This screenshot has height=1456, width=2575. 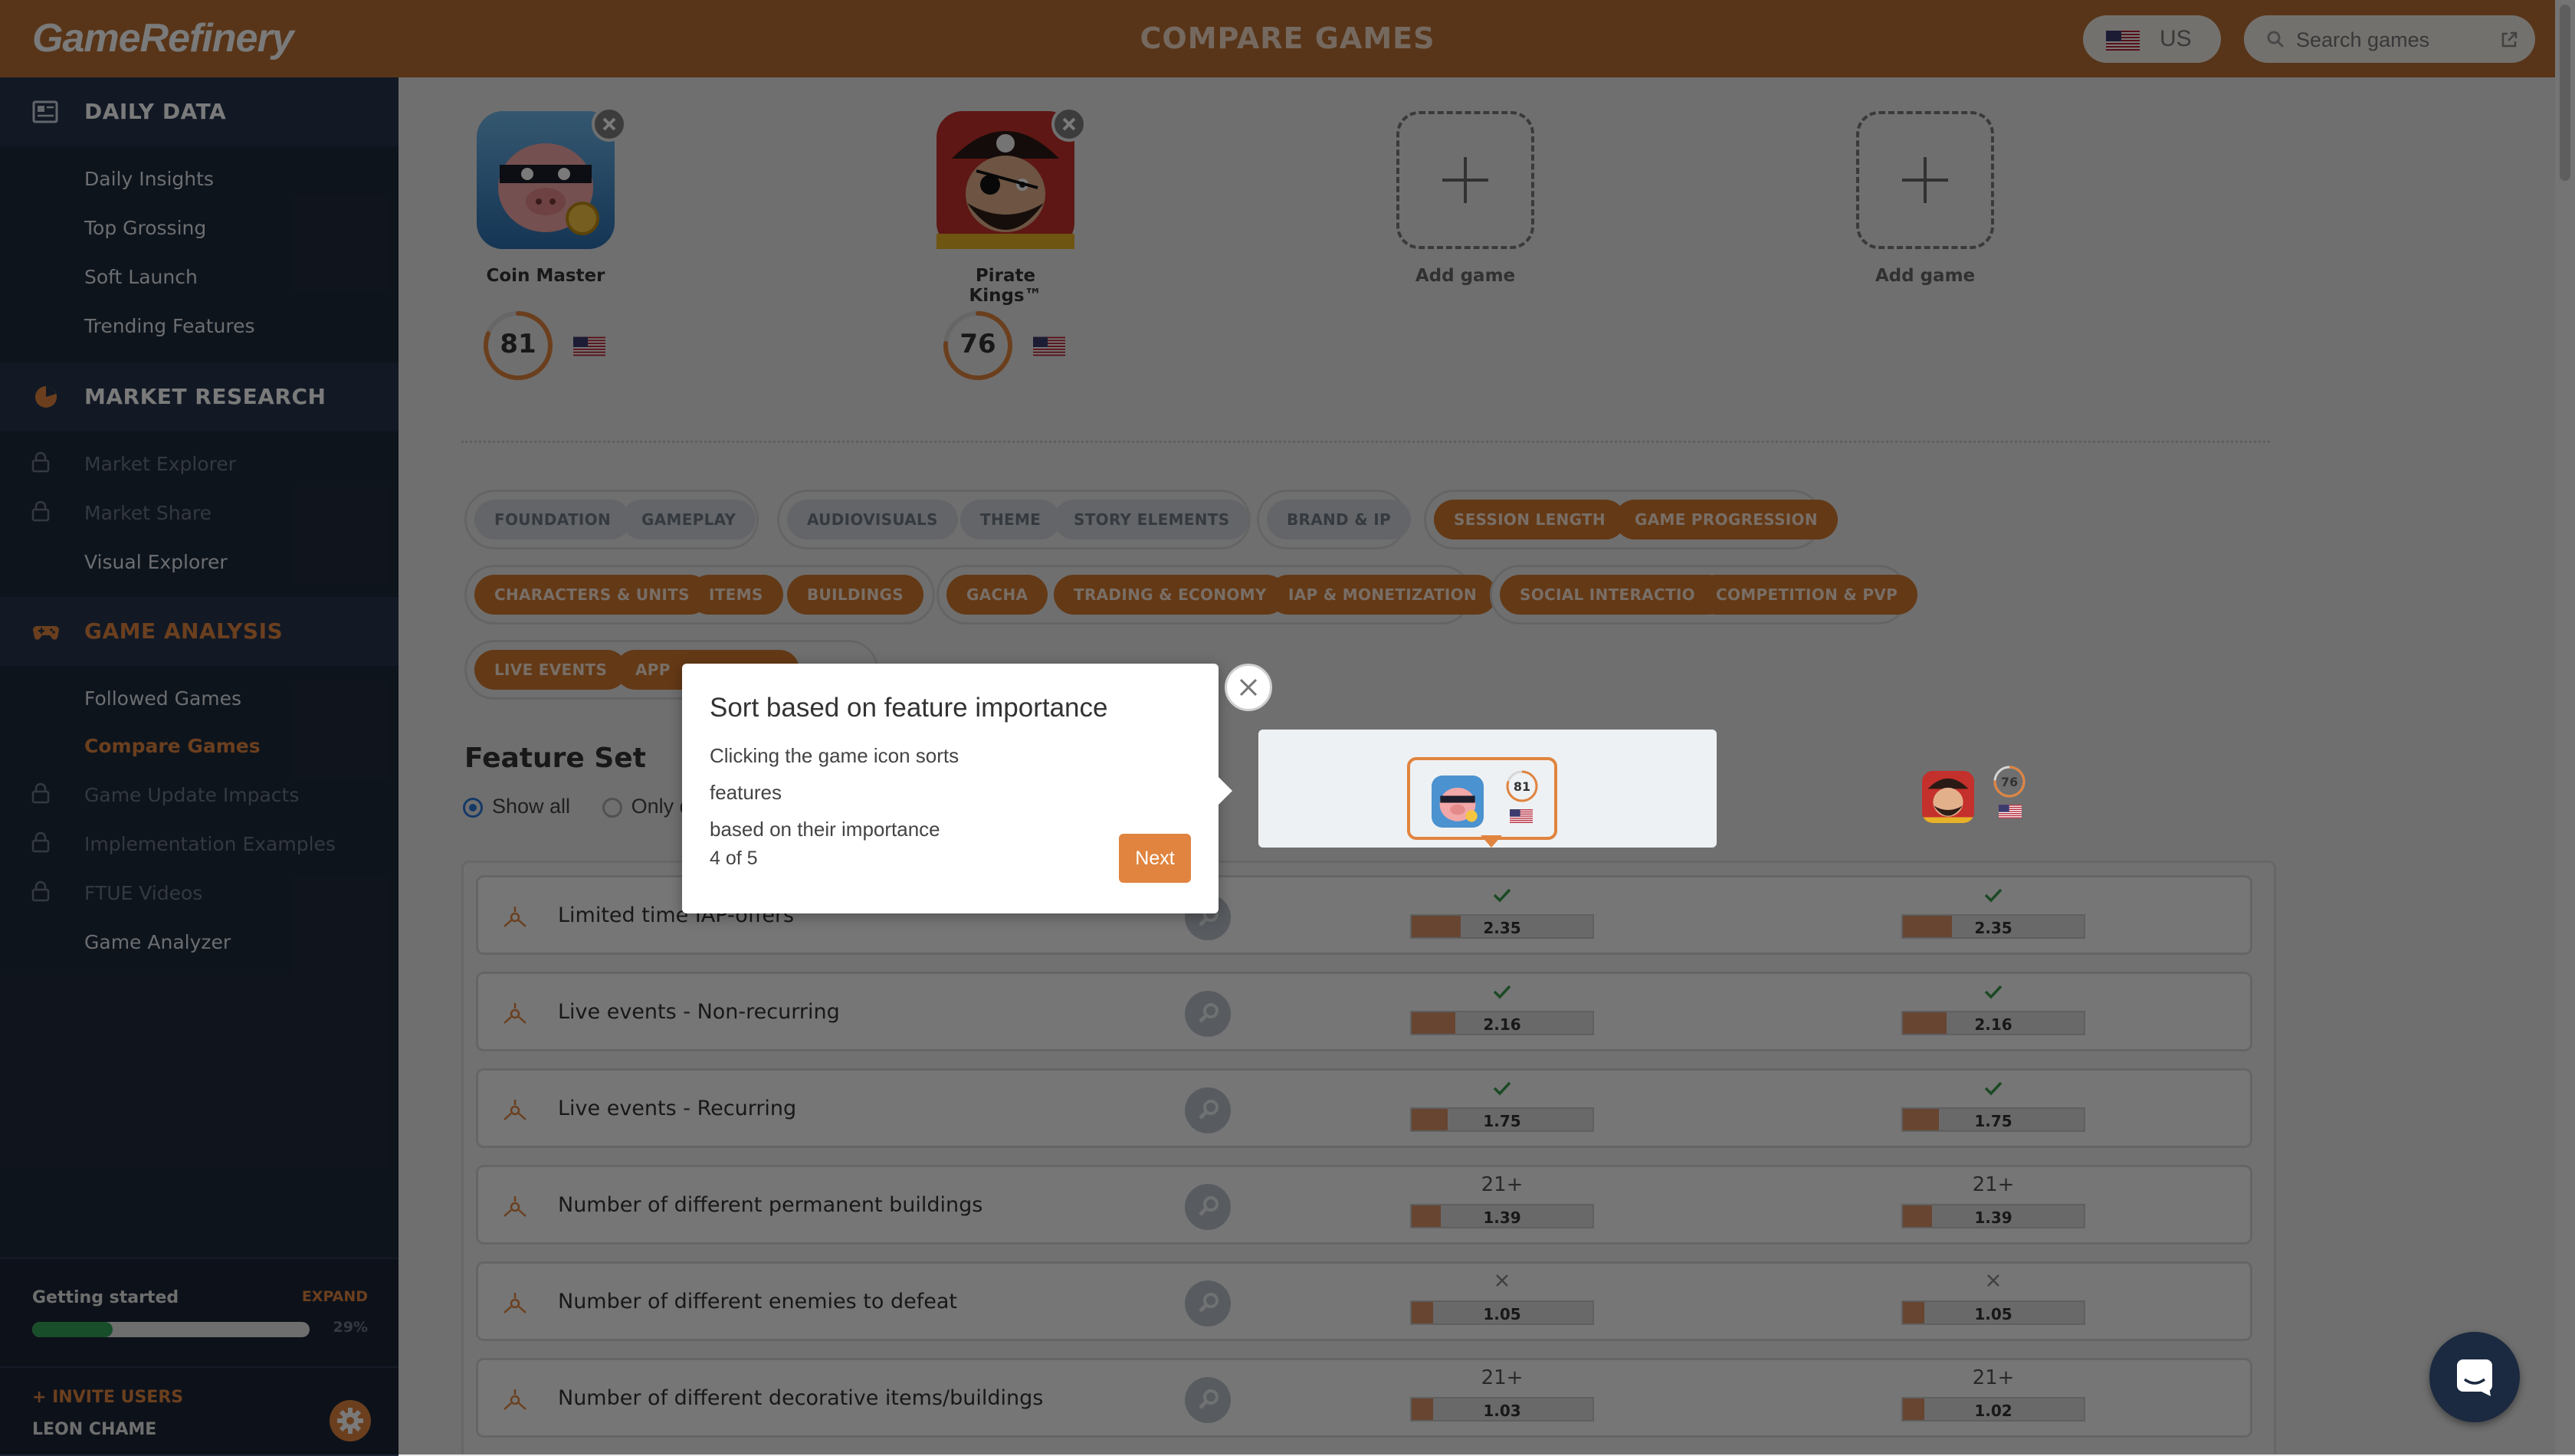 I want to click on sidebar-item-visual-explorer: Visual Explorer, so click(x=156, y=562).